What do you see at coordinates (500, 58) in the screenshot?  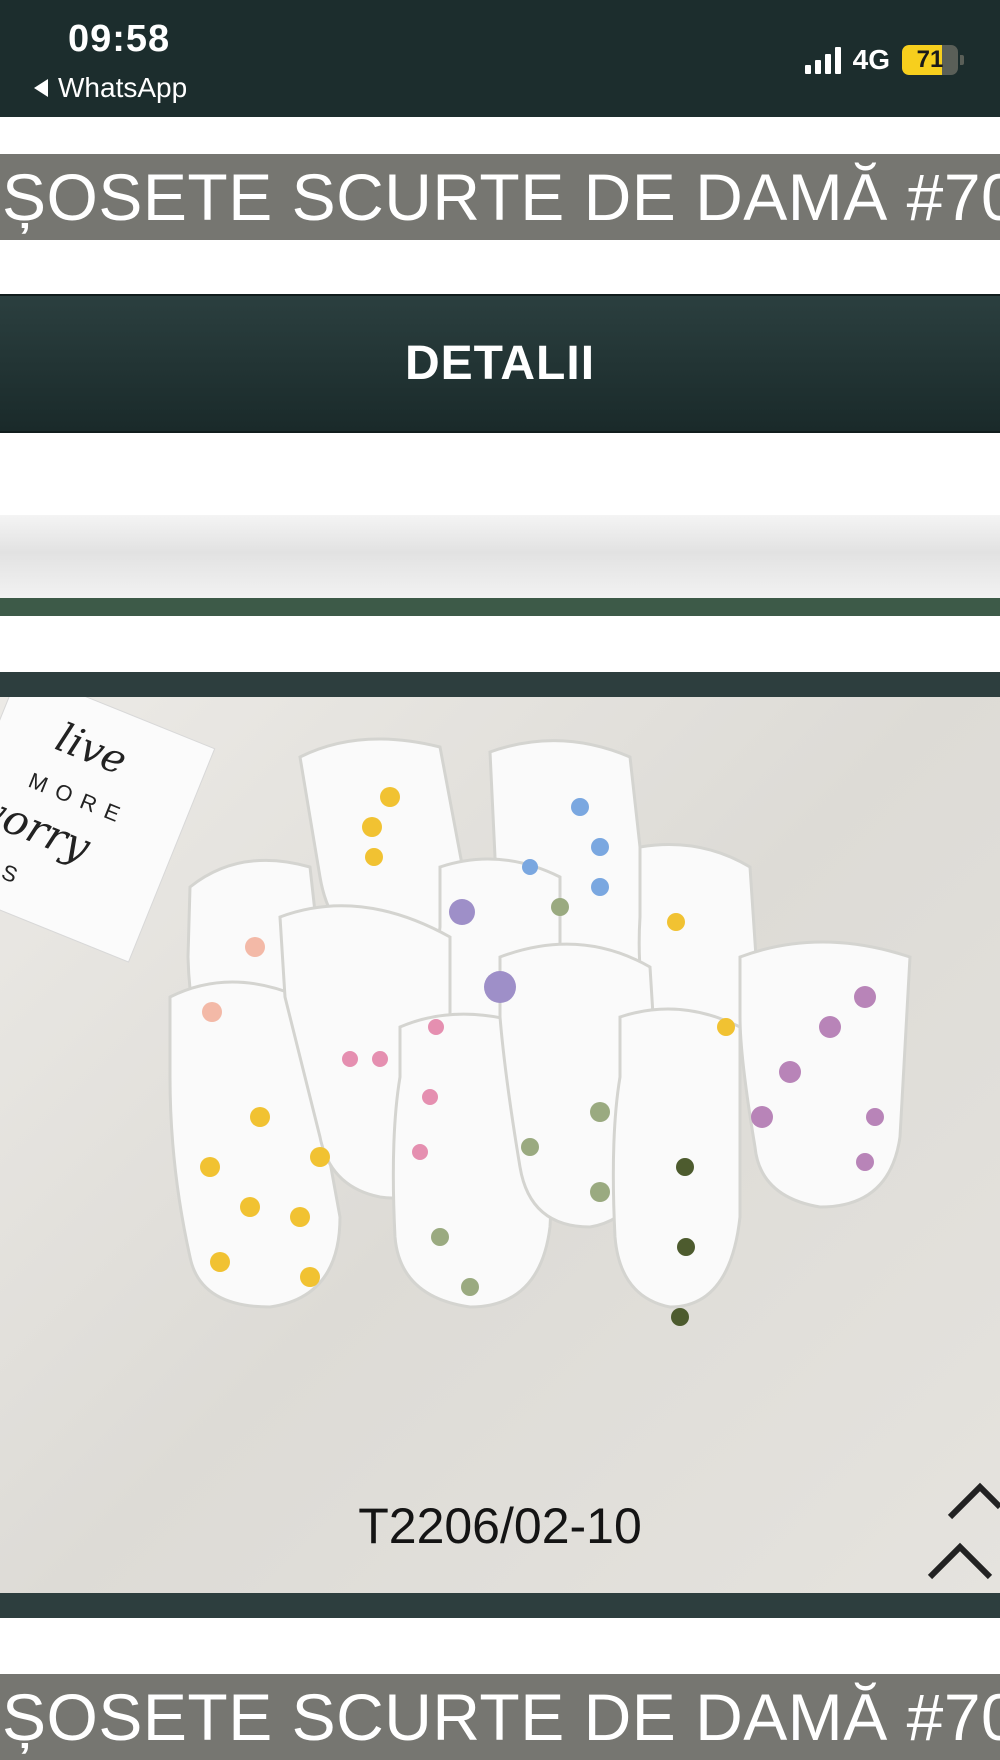 I see `status-bar: 09:58 WhatsApp 4G 71` at bounding box center [500, 58].